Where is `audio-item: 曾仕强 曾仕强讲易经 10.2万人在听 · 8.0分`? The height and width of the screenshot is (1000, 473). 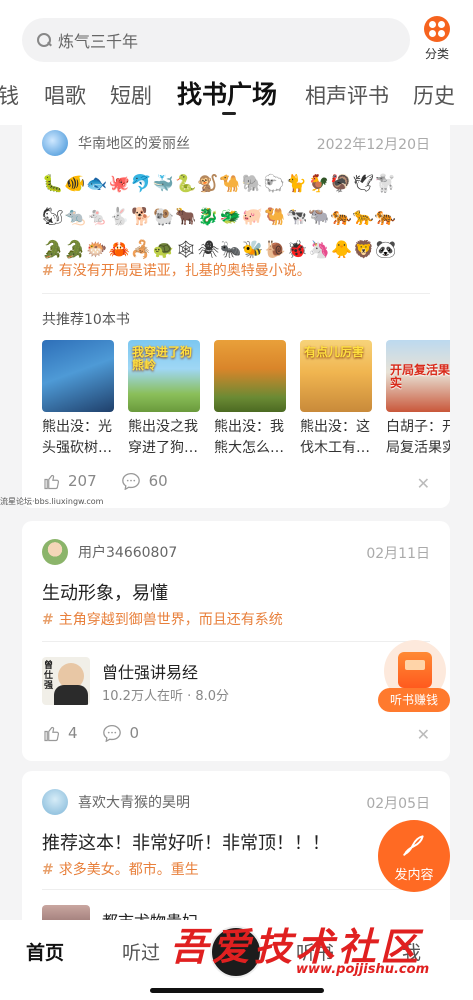
audio-item: 曾仕强 曾仕强讲易经 10.2万人在听 · 8.0分 is located at coordinates (236, 681).